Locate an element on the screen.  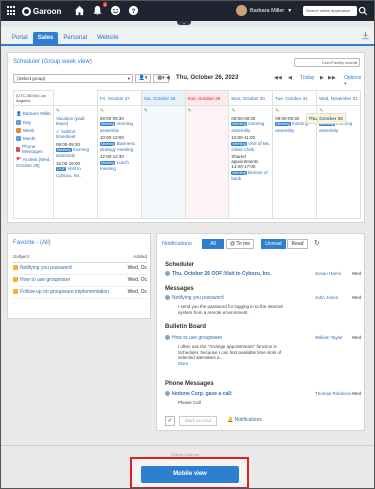
bell-icon: 4 is located at coordinates (99, 9).